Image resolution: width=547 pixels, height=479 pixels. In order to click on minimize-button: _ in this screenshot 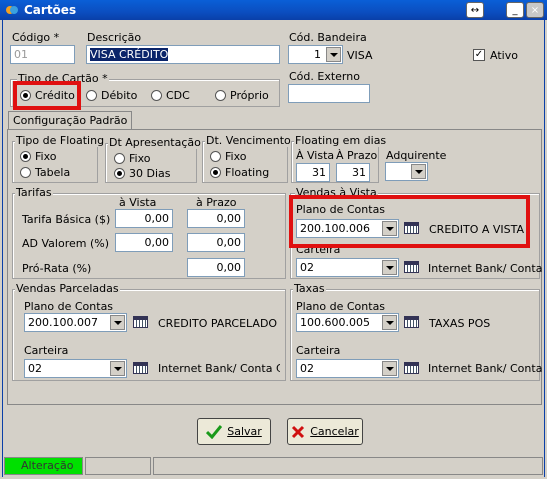, I will do `click(515, 10)`.